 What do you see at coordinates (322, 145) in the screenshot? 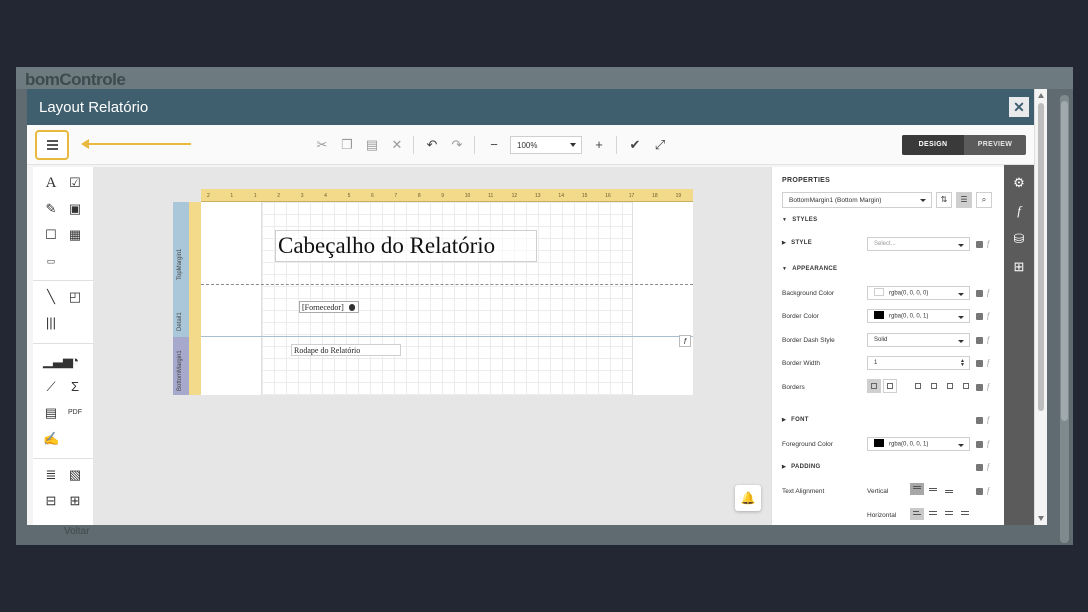
I see `cut-icon: ✂` at bounding box center [322, 145].